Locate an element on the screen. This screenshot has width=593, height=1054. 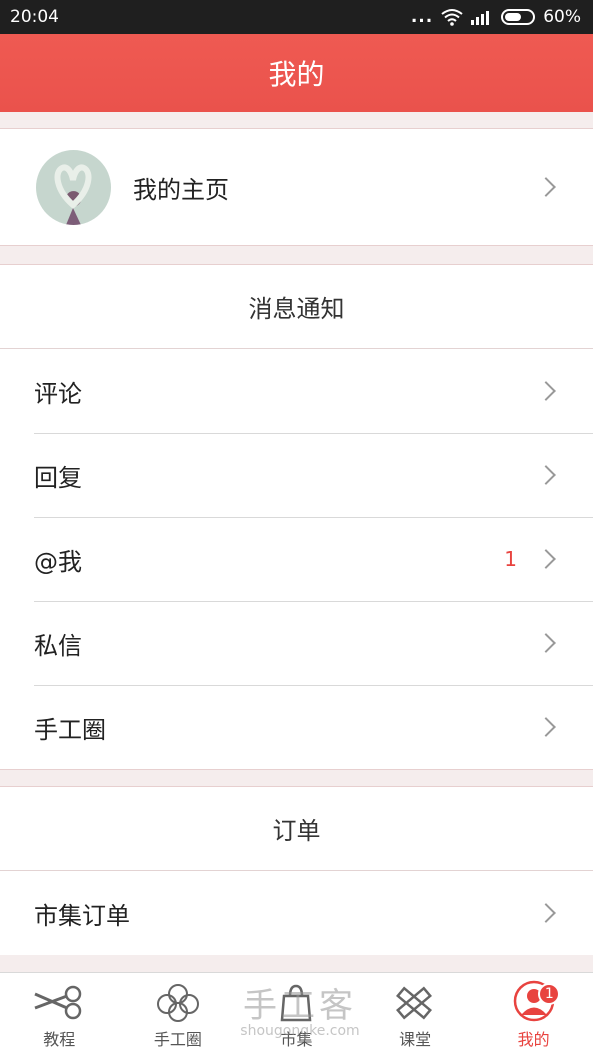
wifi-icon is located at coordinates (452, 17).